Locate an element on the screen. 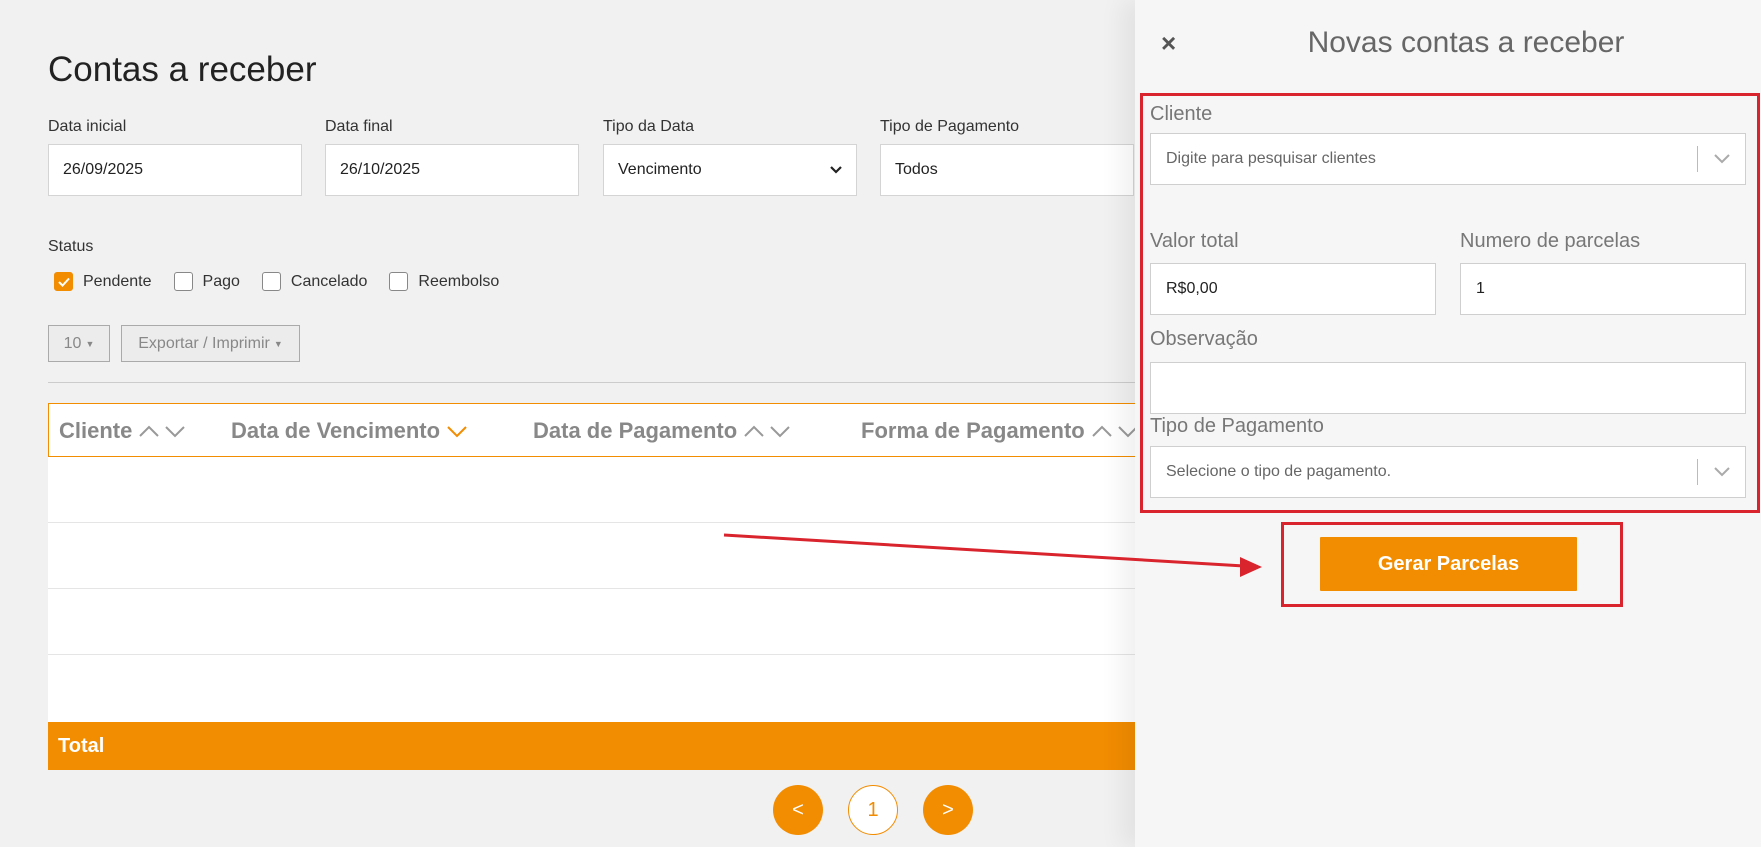 The image size is (1761, 847). data-final-input: 26/10/2025 is located at coordinates (452, 170).